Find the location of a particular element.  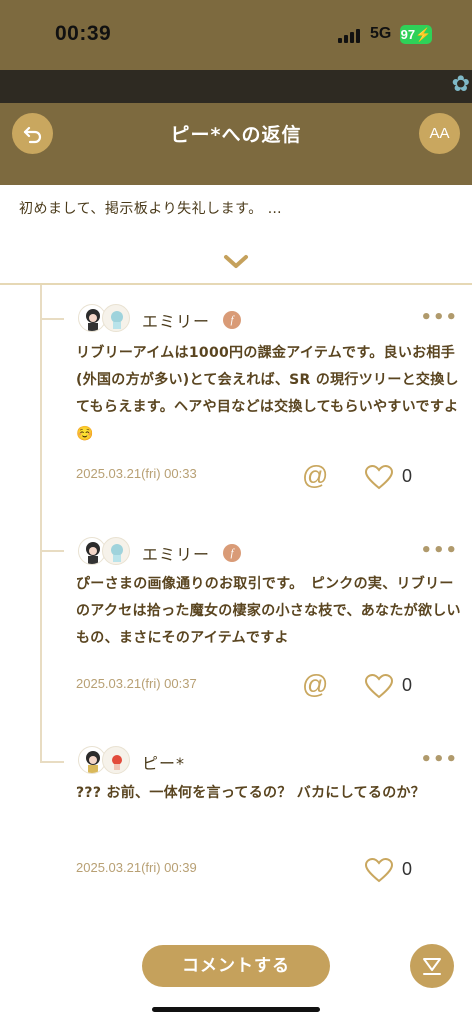

scroll-bottom-icon is located at coordinates (432, 966).